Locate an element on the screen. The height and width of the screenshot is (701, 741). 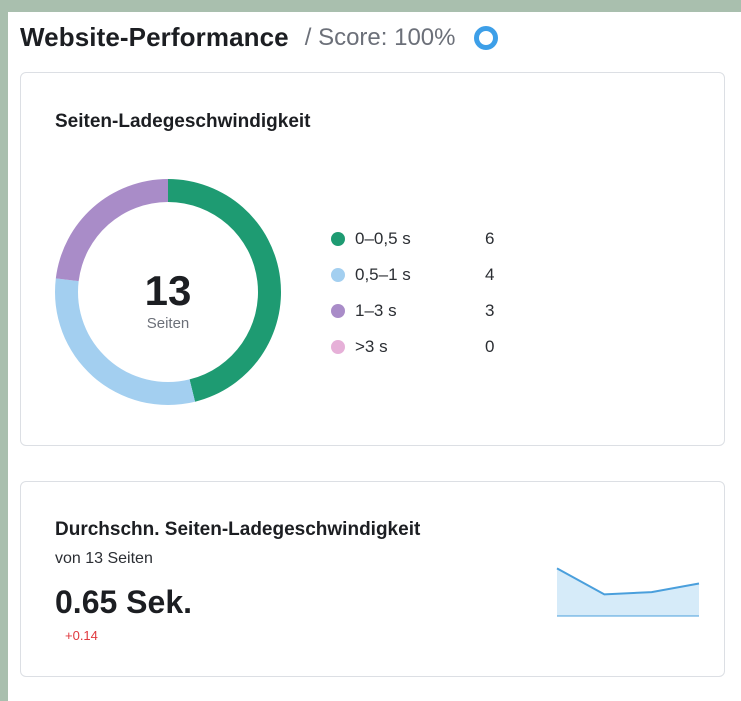
sparkline-area is located at coordinates (628, 592).